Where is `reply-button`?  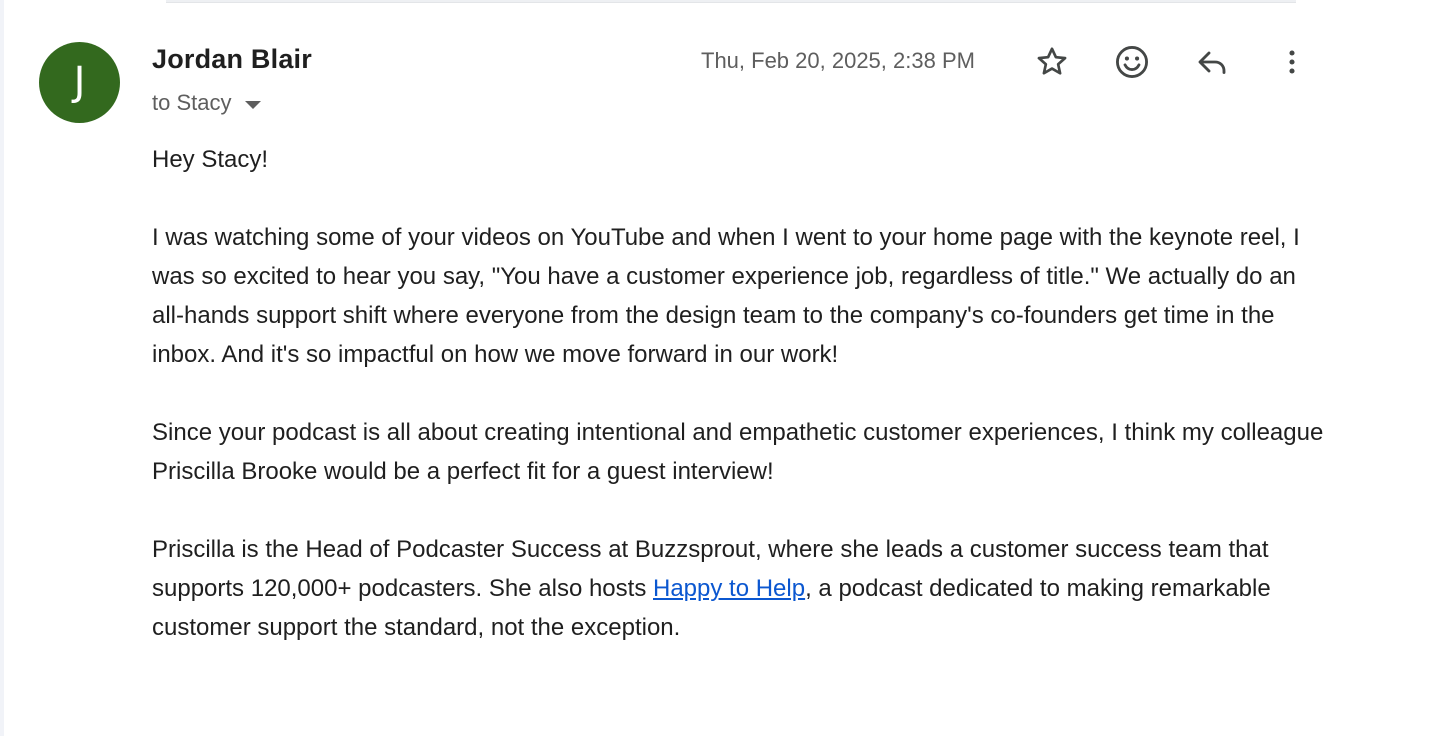 reply-button is located at coordinates (1212, 62).